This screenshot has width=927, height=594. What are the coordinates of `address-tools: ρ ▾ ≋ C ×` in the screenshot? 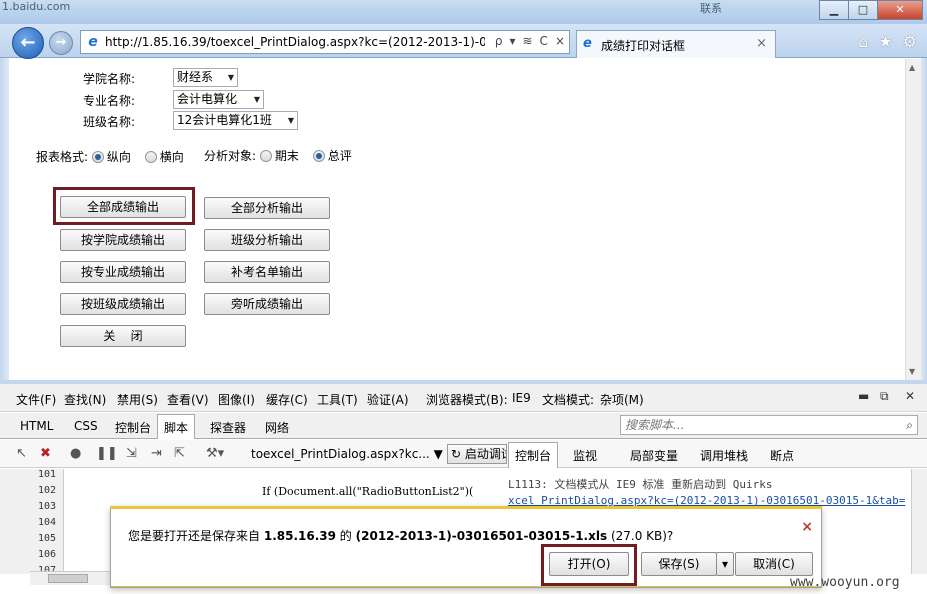 It's located at (530, 41).